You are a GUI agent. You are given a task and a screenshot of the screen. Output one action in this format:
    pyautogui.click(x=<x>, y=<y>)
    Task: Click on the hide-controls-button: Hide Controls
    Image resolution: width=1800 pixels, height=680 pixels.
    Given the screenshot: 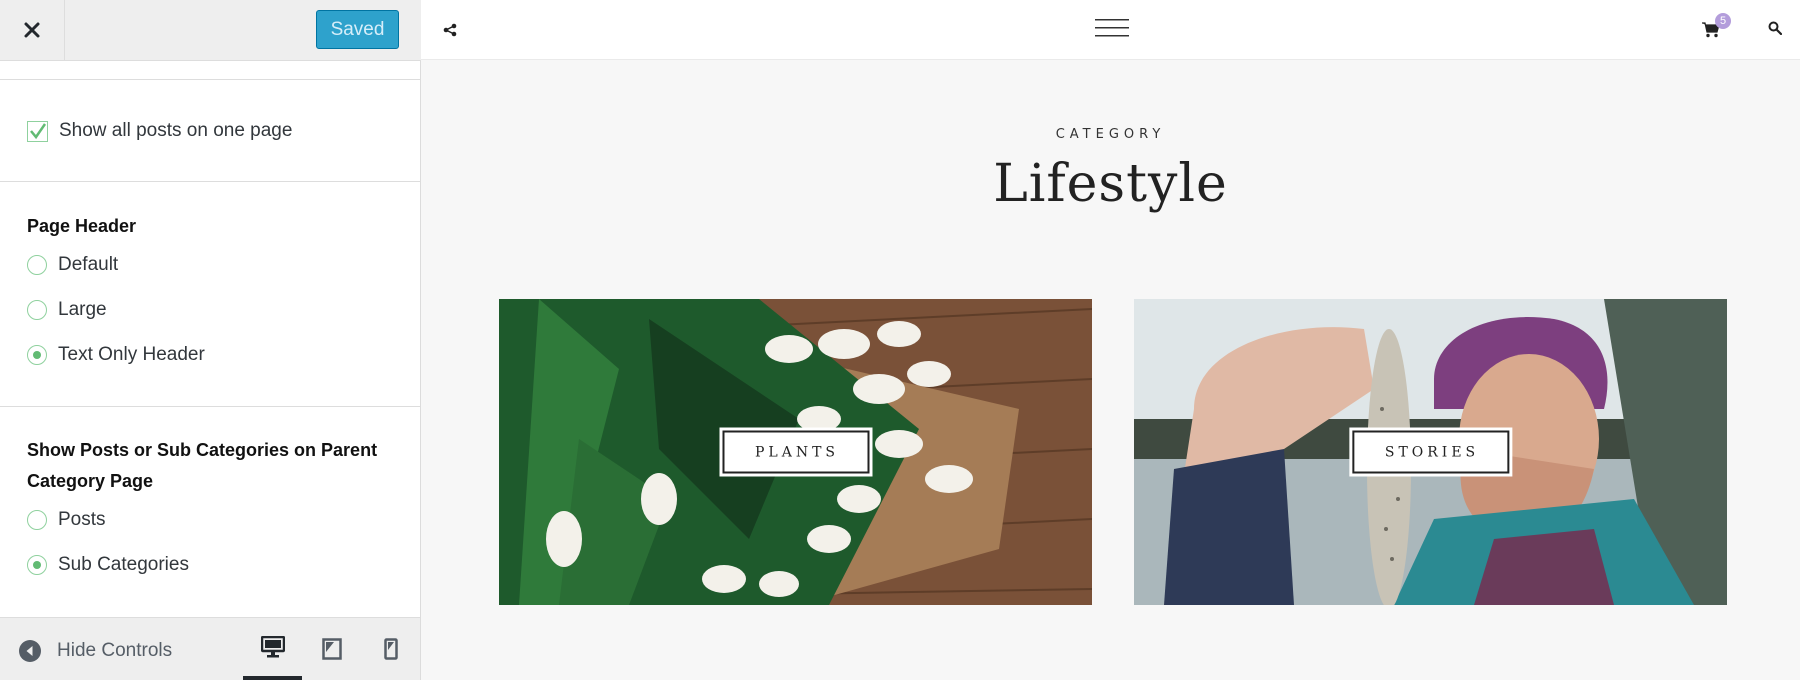 What is the action you would take?
    pyautogui.click(x=95, y=651)
    